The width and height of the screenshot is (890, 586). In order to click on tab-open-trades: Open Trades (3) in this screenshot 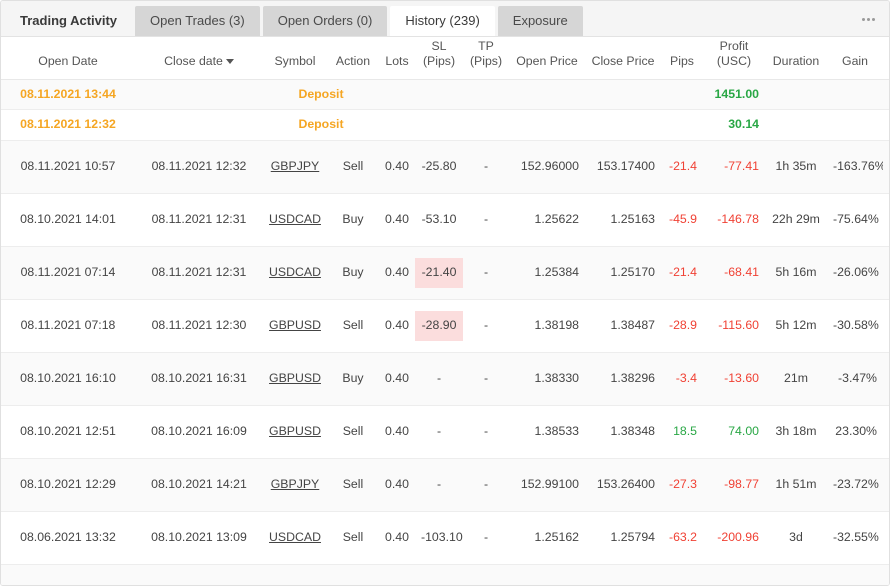, I will do `click(197, 21)`.